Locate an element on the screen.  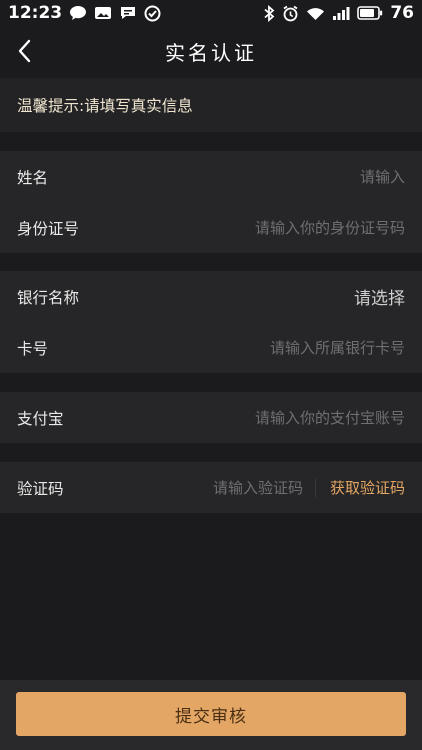
verify-code-group: 验证码 获取验证码 is located at coordinates (211, 487).